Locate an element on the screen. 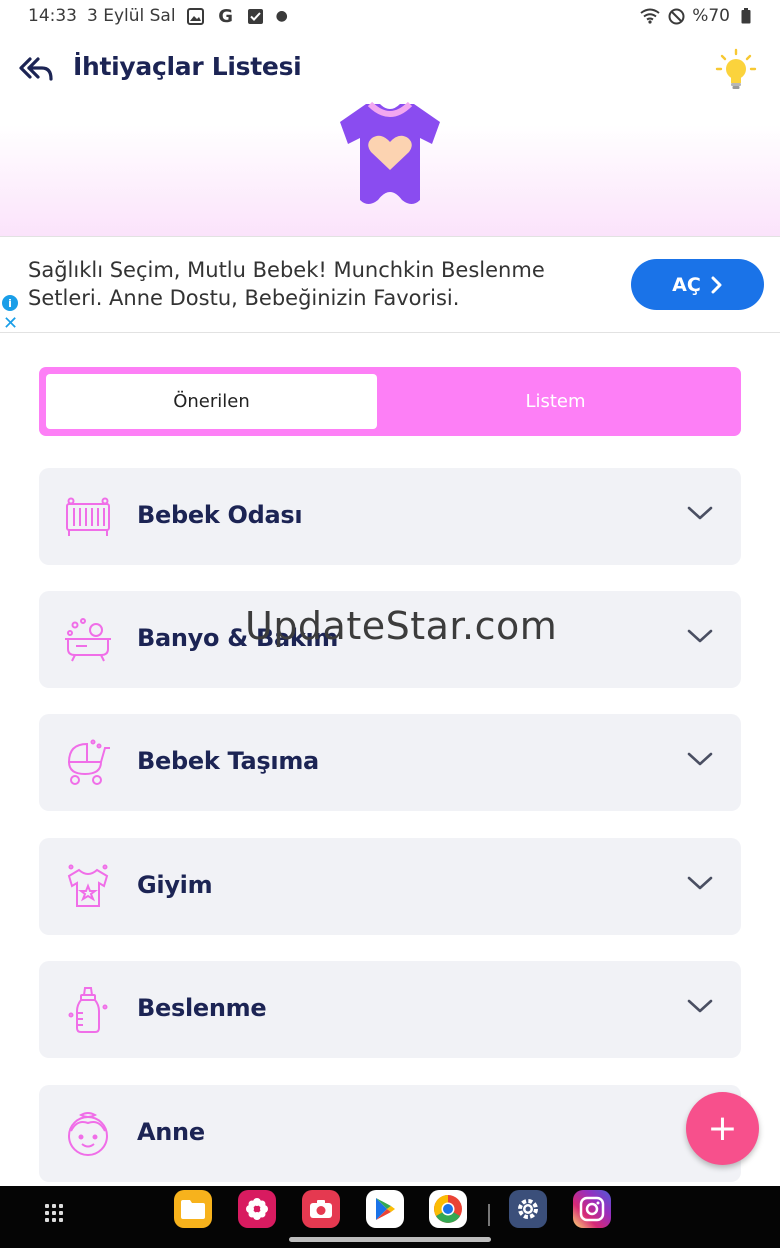  category-bebek-tasima: Bebek Taşıma is located at coordinates (390, 762).